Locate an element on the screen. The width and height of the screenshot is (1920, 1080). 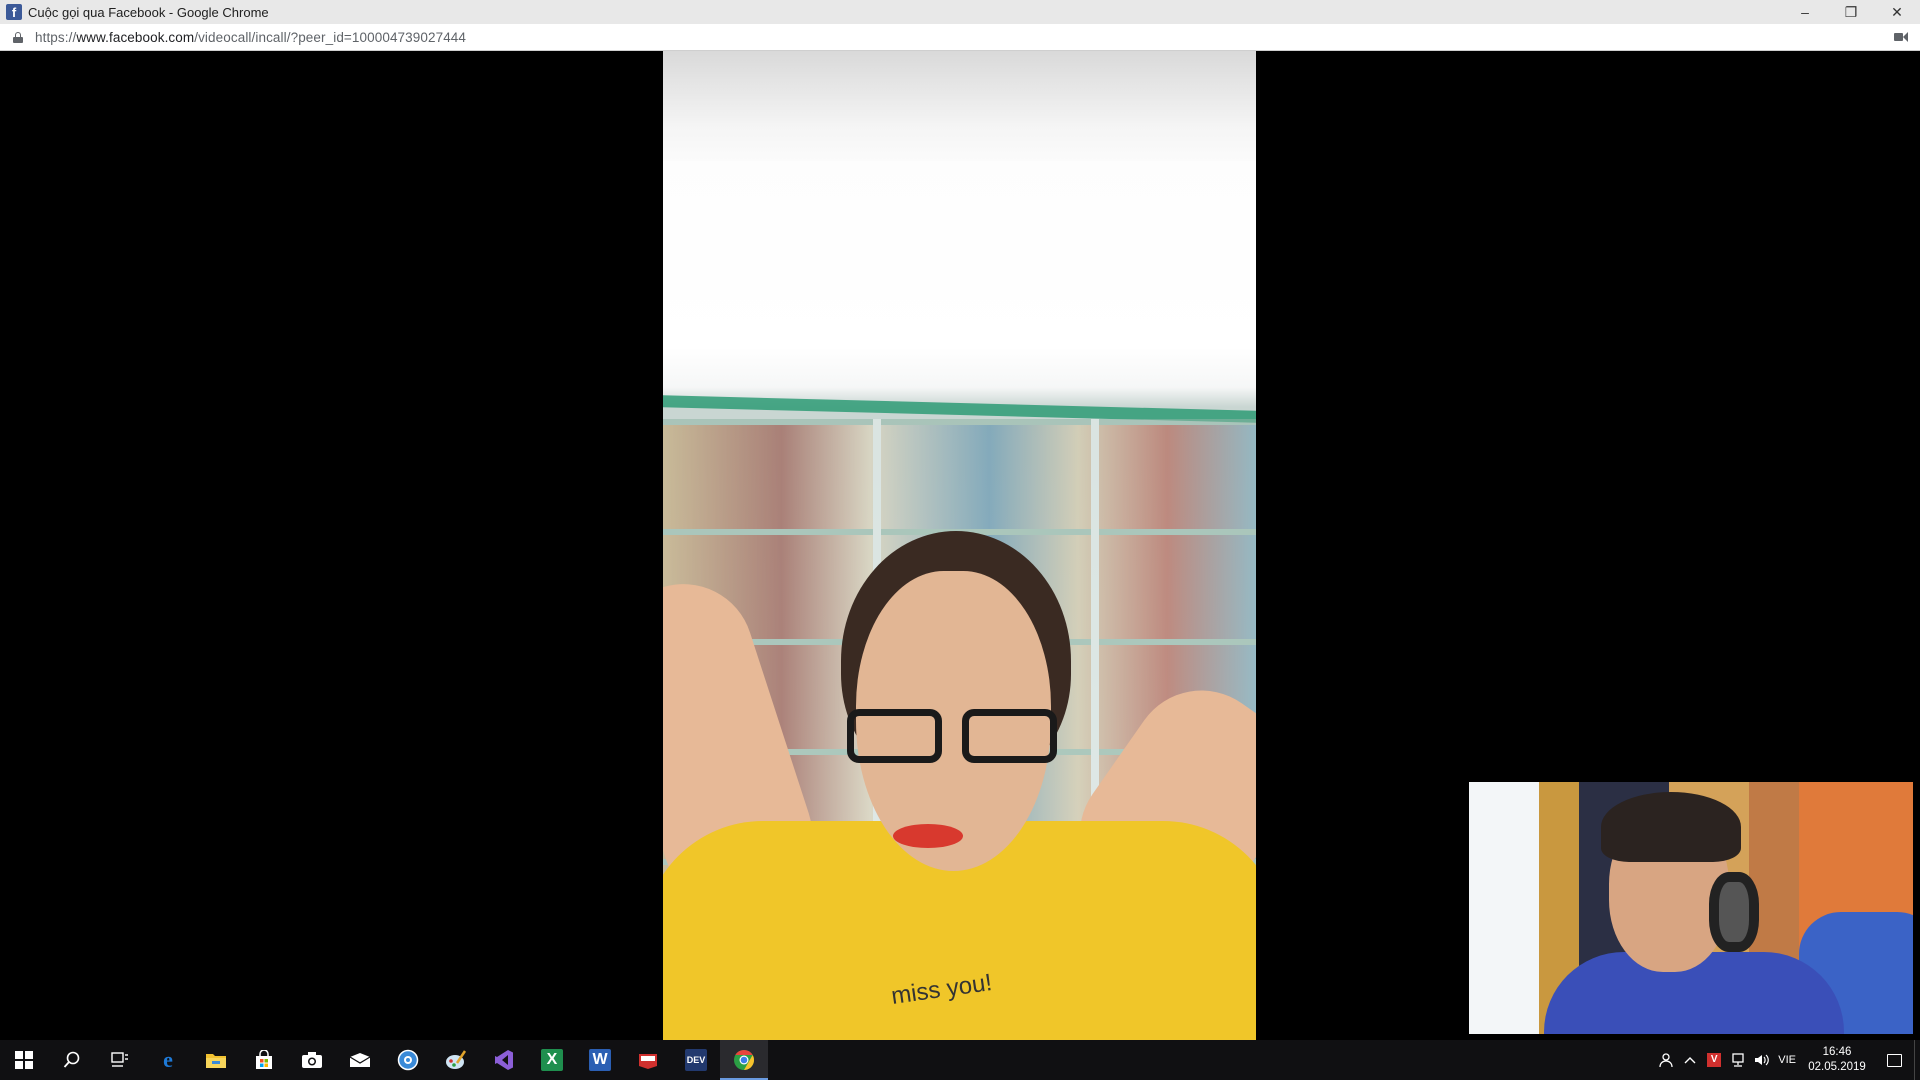
restore-button: ❐ is located at coordinates (1851, 12).